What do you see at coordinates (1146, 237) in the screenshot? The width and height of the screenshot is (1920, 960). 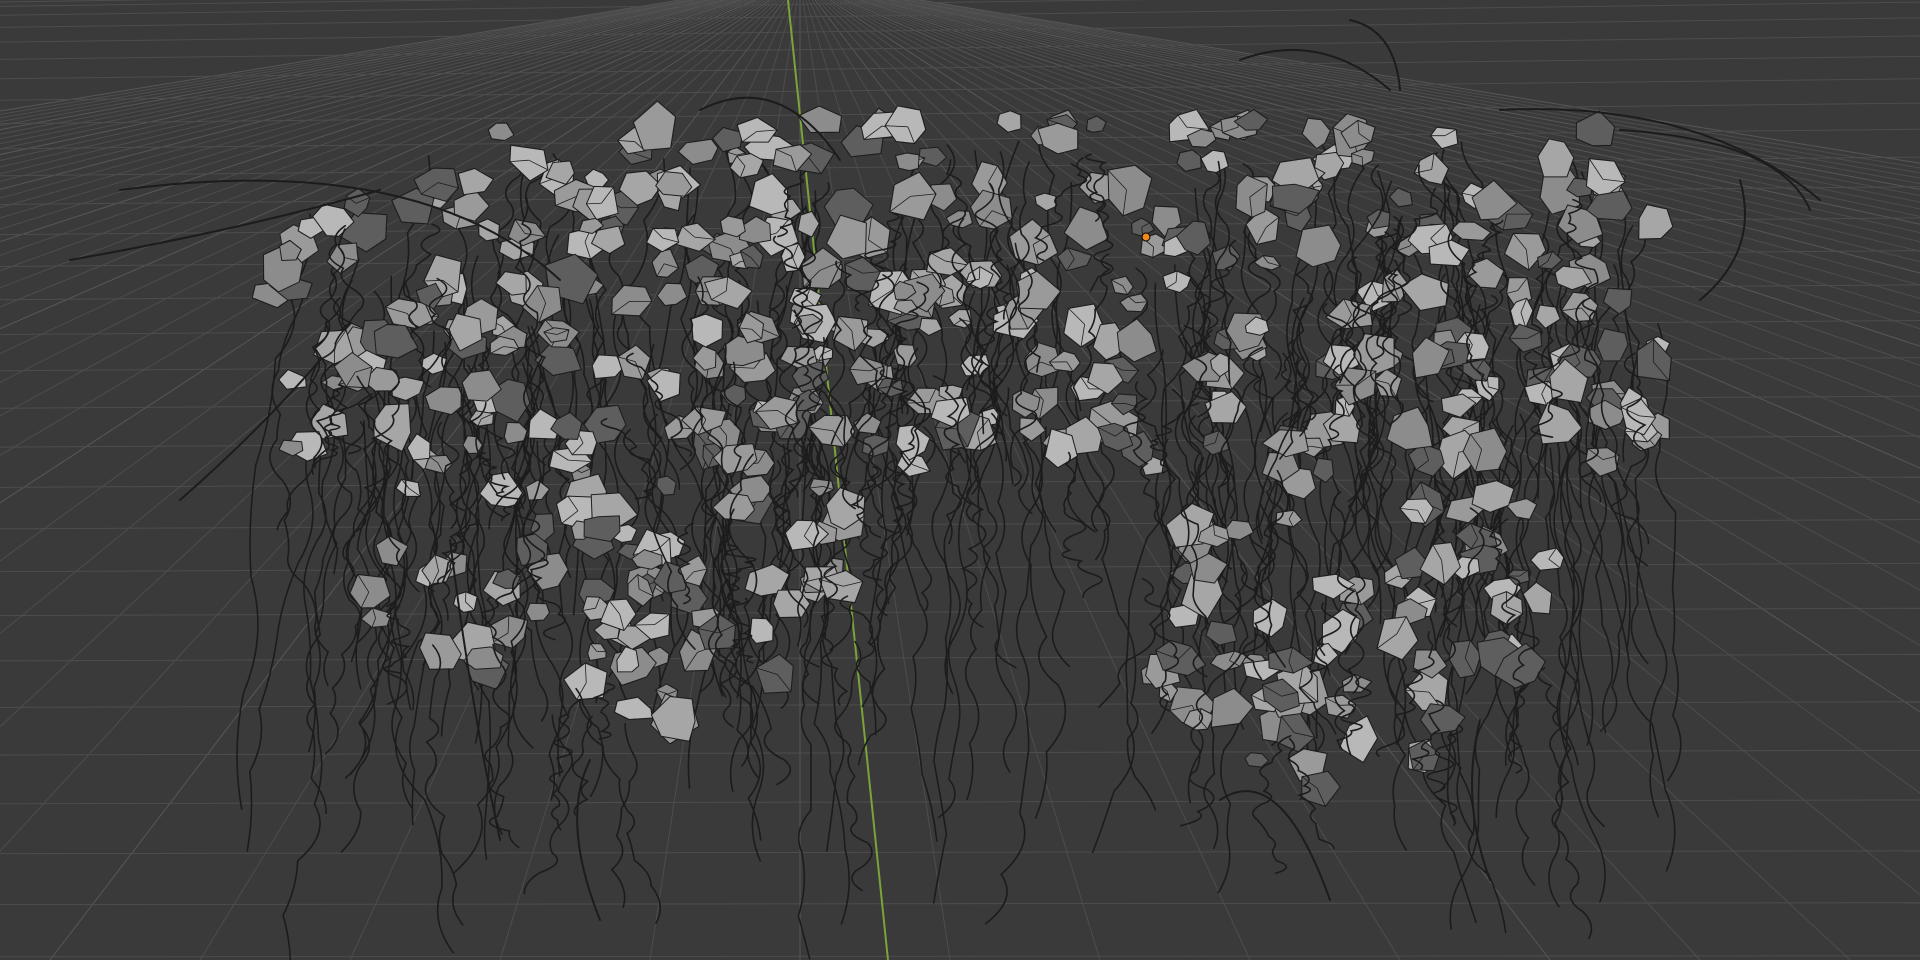 I see `origin-dot-icon` at bounding box center [1146, 237].